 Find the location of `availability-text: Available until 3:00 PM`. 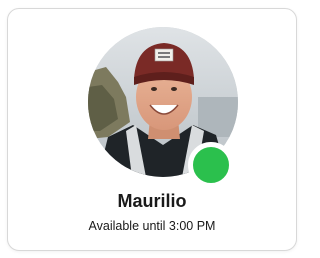

availability-text: Available until 3:00 PM is located at coordinates (152, 226).